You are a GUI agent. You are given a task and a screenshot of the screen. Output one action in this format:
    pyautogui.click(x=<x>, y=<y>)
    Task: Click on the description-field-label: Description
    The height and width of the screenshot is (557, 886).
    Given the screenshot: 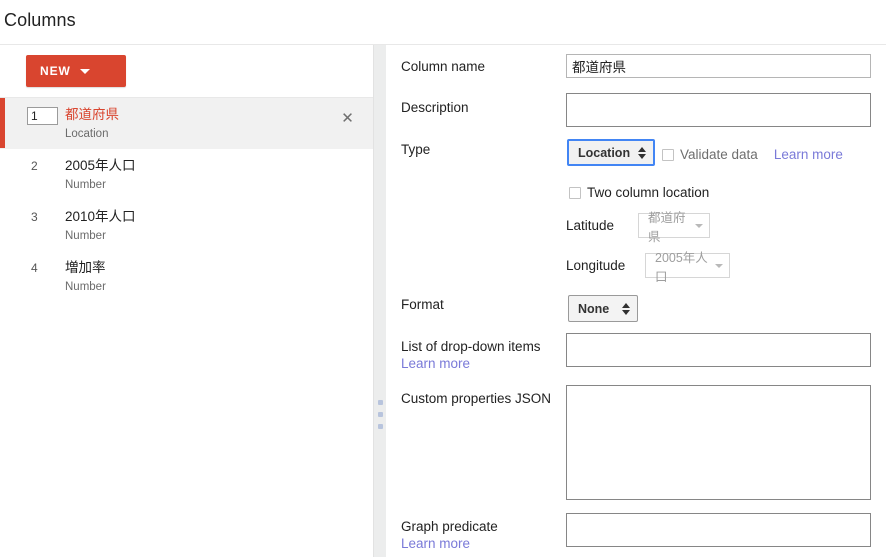 What is the action you would take?
    pyautogui.click(x=435, y=107)
    